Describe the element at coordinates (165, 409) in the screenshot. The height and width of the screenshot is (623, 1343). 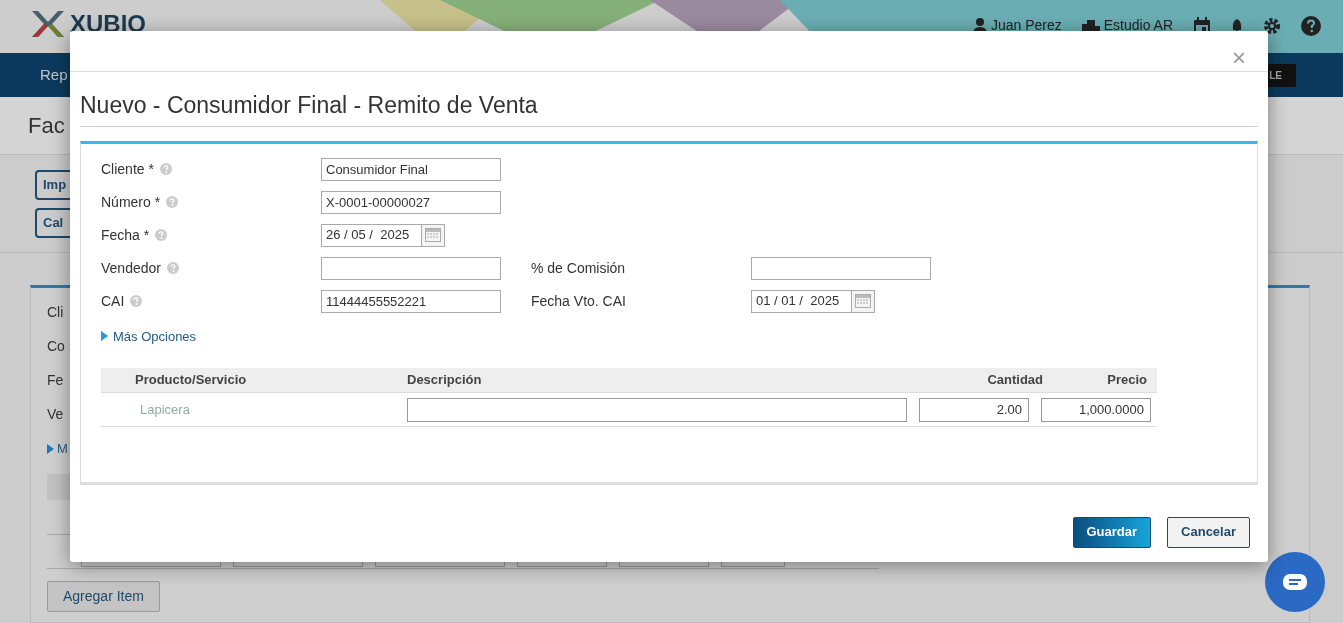
I see `table-cell-text: Lapicera` at that location.